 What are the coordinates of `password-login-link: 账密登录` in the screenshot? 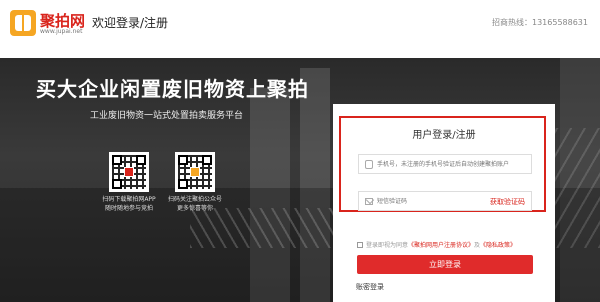 It's located at (370, 287).